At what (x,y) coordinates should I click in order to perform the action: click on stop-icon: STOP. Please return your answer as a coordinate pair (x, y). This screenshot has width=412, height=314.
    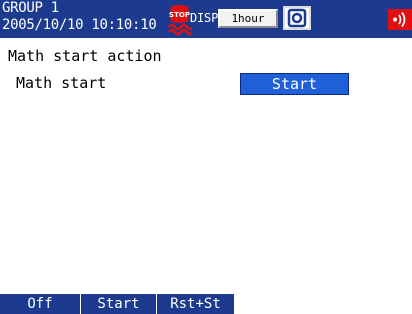
    Looking at the image, I should click on (180, 20).